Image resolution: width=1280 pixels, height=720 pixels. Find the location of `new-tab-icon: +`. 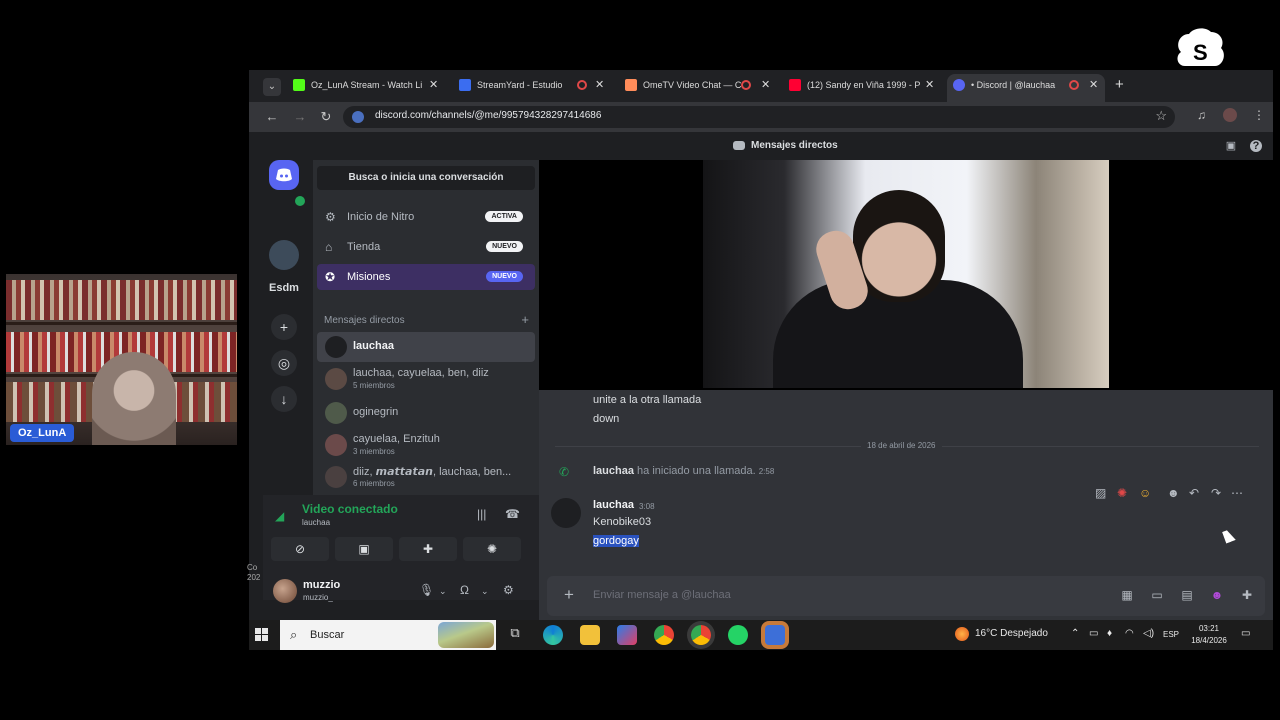

new-tab-icon: + is located at coordinates (1119, 84).